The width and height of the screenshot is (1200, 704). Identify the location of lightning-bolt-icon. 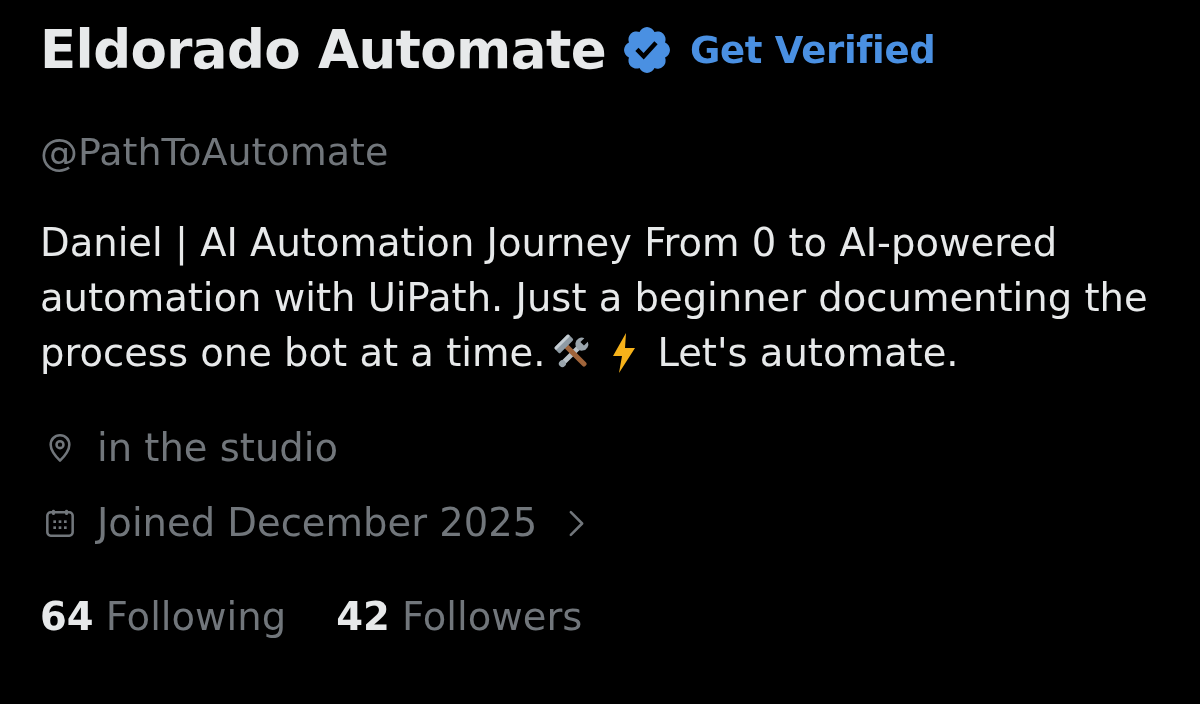
(624, 353).